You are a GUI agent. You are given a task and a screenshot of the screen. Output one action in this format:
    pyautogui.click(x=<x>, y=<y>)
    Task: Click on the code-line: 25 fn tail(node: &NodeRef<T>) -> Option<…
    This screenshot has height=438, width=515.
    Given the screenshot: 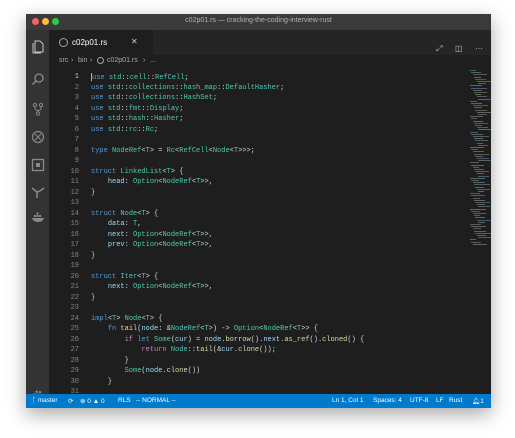 What is the action you would take?
    pyautogui.click(x=259, y=329)
    